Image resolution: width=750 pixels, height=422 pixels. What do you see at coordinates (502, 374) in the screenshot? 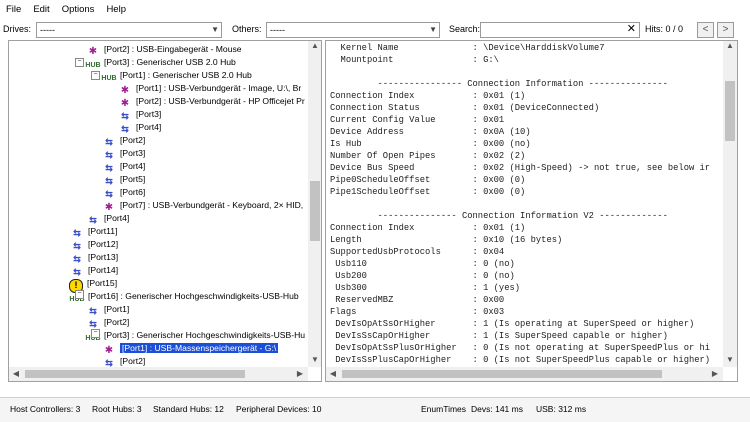
I see `info-hscroll-thumb` at bounding box center [502, 374].